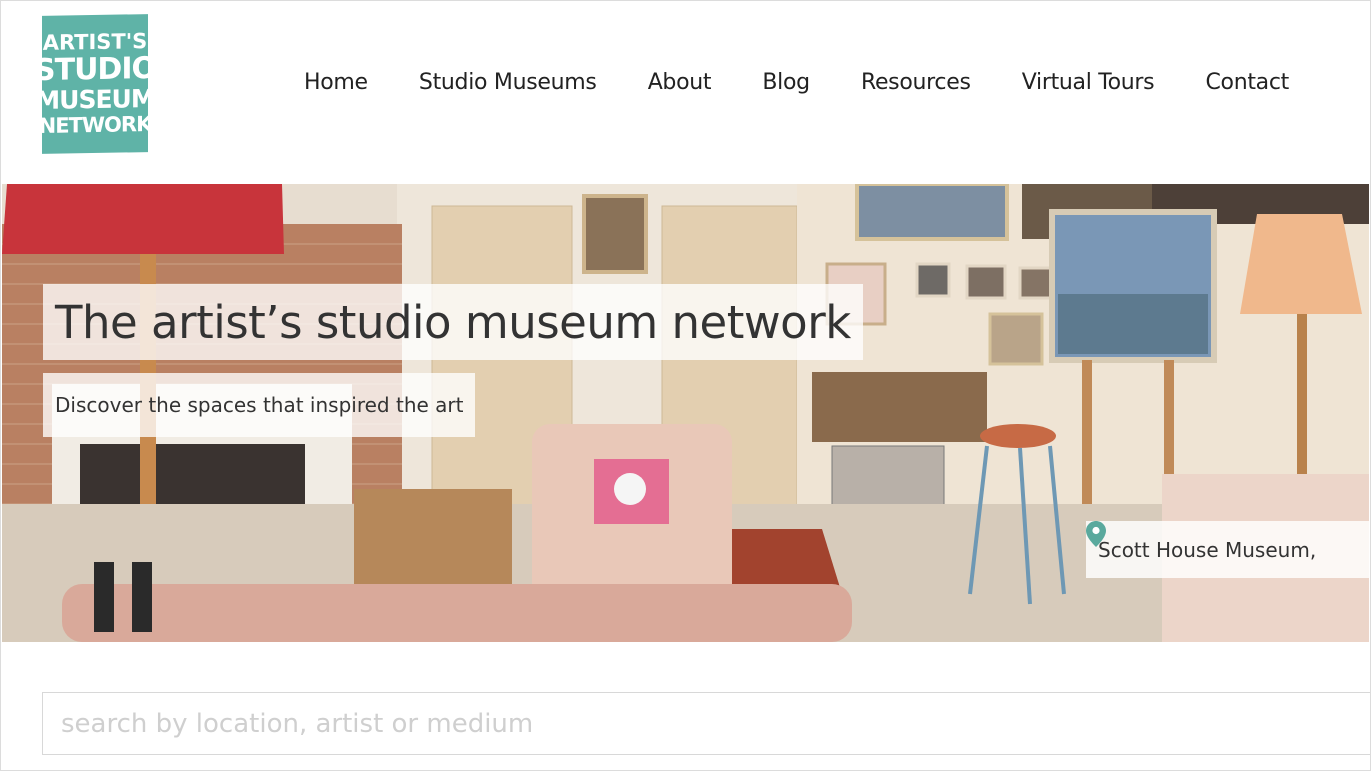  What do you see at coordinates (680, 82) in the screenshot?
I see `nav-item-about: About` at bounding box center [680, 82].